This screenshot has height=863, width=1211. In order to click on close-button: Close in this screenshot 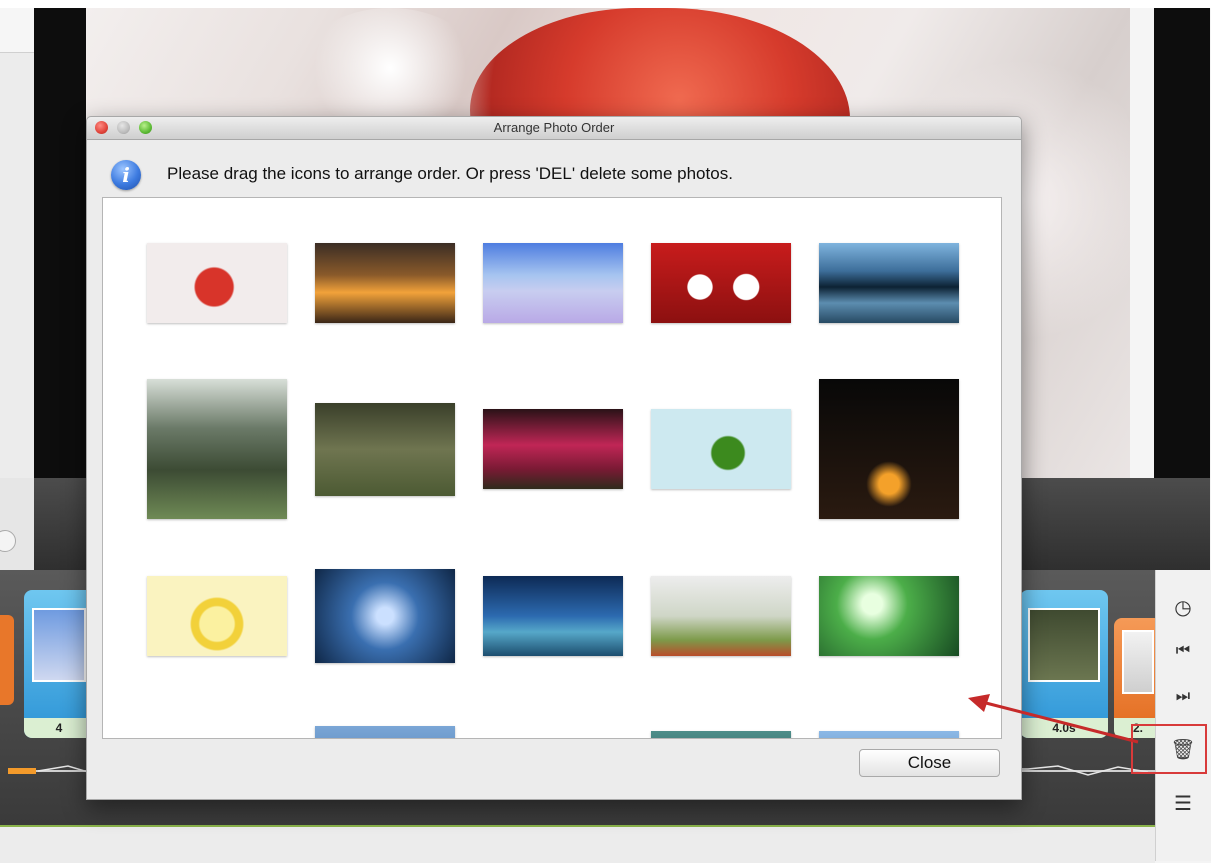, I will do `click(929, 763)`.